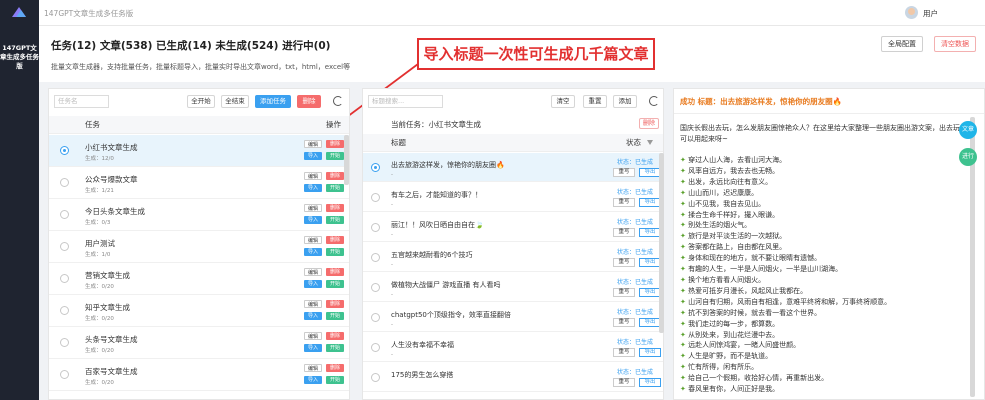 This screenshot has height=400, width=985. What do you see at coordinates (513, 377) in the screenshot?
I see `article-row: 175的男生怎么穿搭 状态：已生成 重写 导出` at bounding box center [513, 377].